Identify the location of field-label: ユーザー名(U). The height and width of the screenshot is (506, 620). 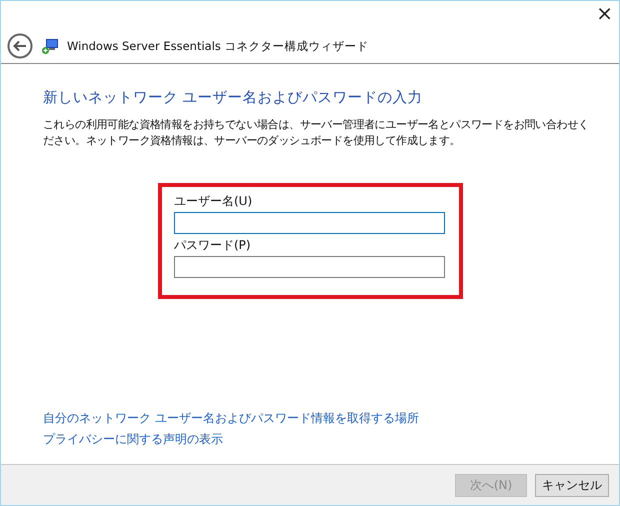
(214, 201).